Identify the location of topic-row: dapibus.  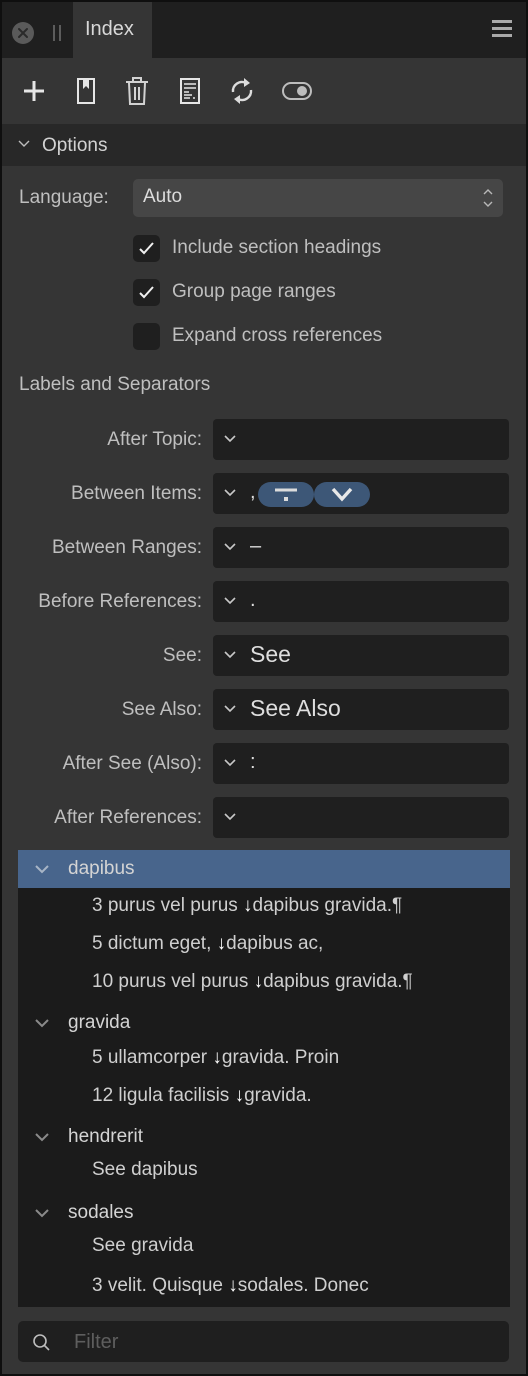
(264, 869).